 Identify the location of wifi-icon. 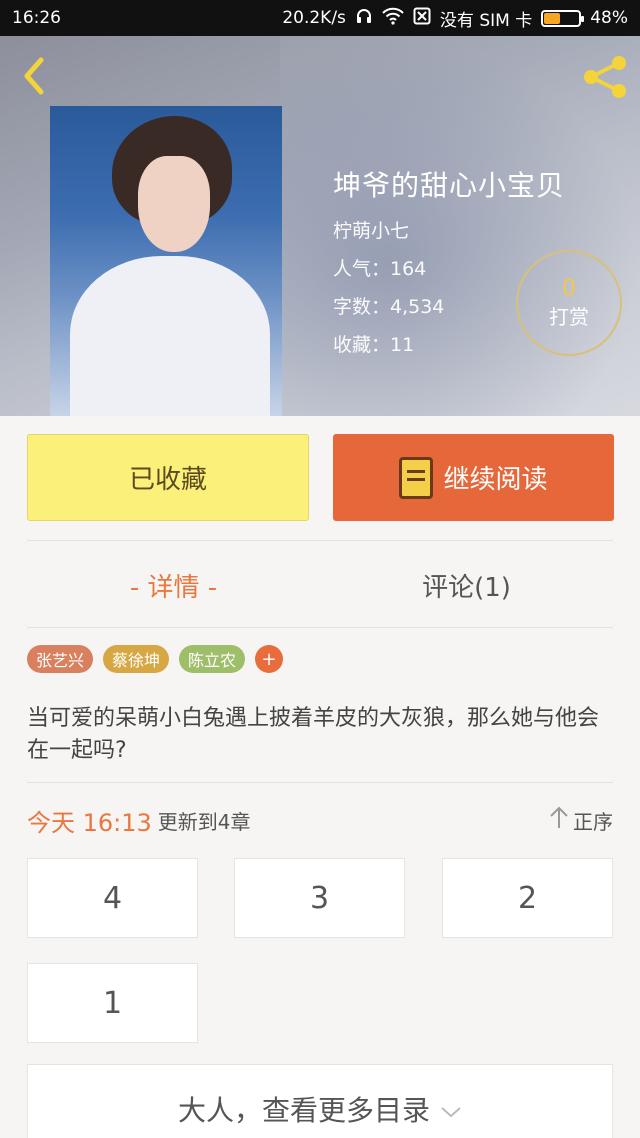
(393, 18).